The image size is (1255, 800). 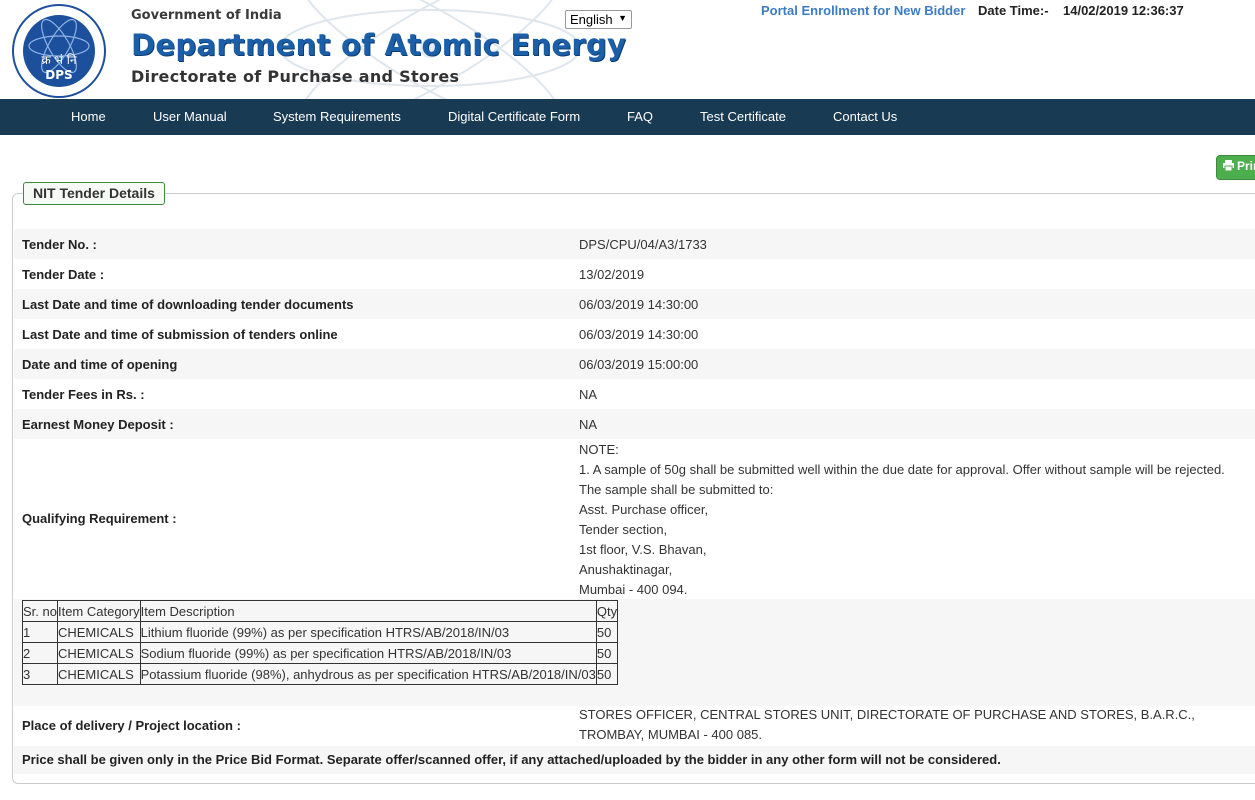 I want to click on department-title: Department of Atomic Energy, so click(x=379, y=45).